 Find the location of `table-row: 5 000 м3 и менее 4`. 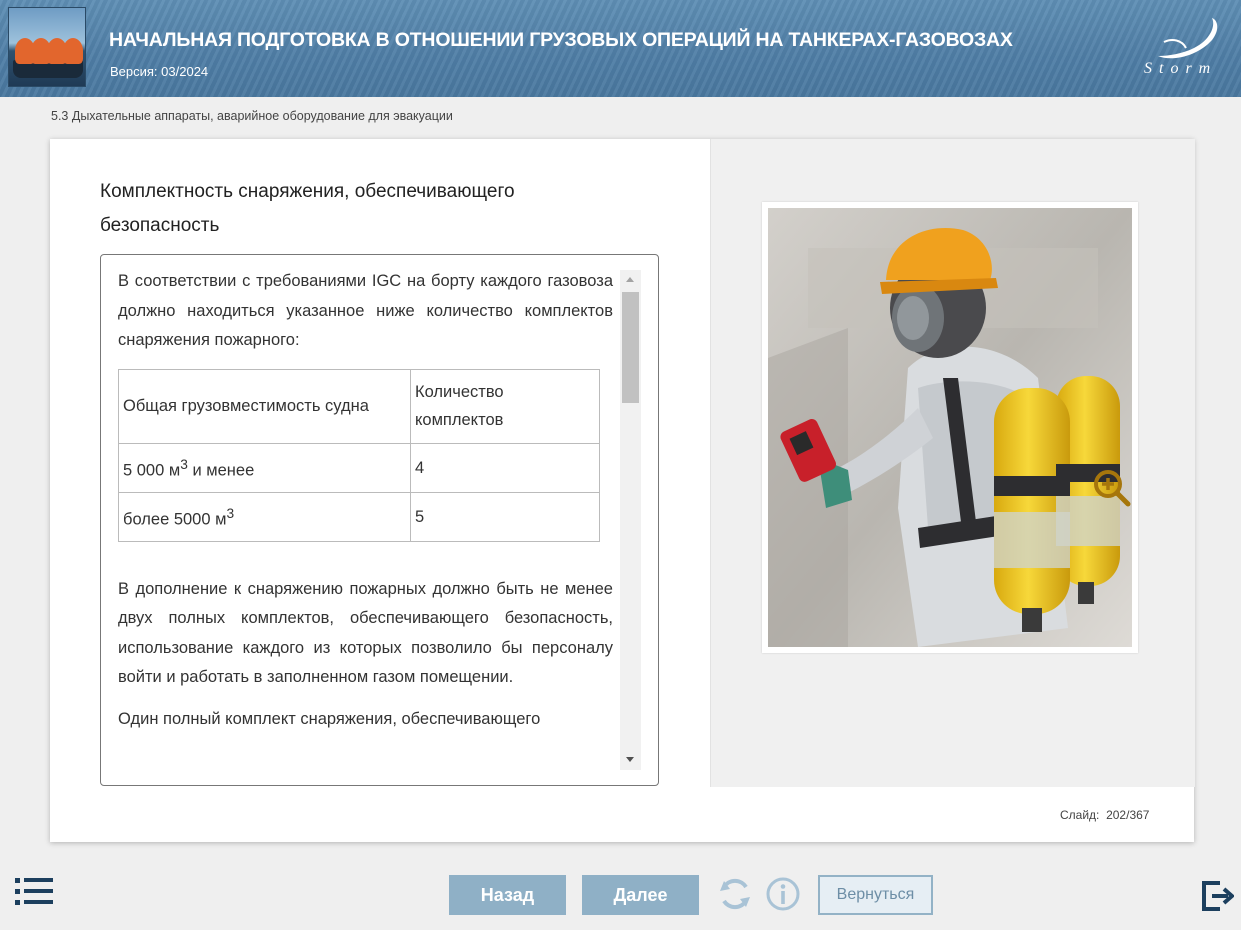

table-row: 5 000 м3 и менее 4 is located at coordinates (359, 467).